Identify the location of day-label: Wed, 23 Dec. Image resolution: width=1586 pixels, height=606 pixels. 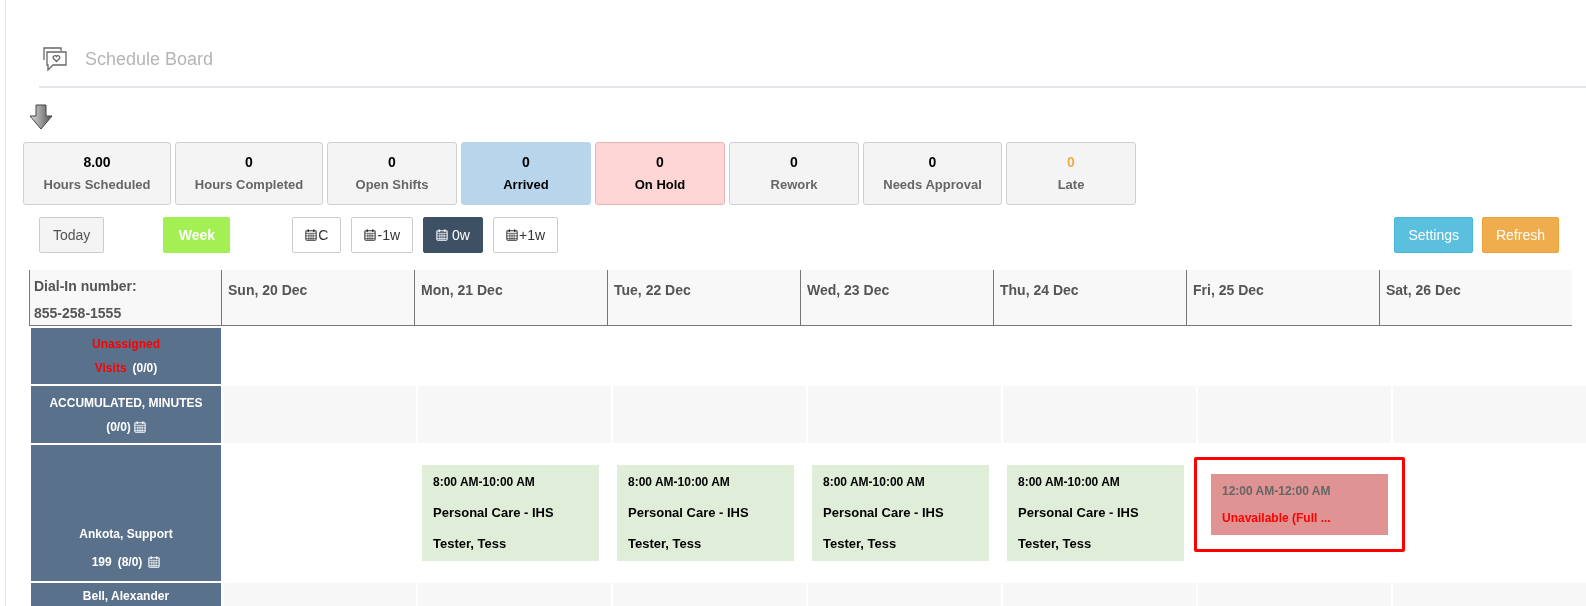
(848, 290).